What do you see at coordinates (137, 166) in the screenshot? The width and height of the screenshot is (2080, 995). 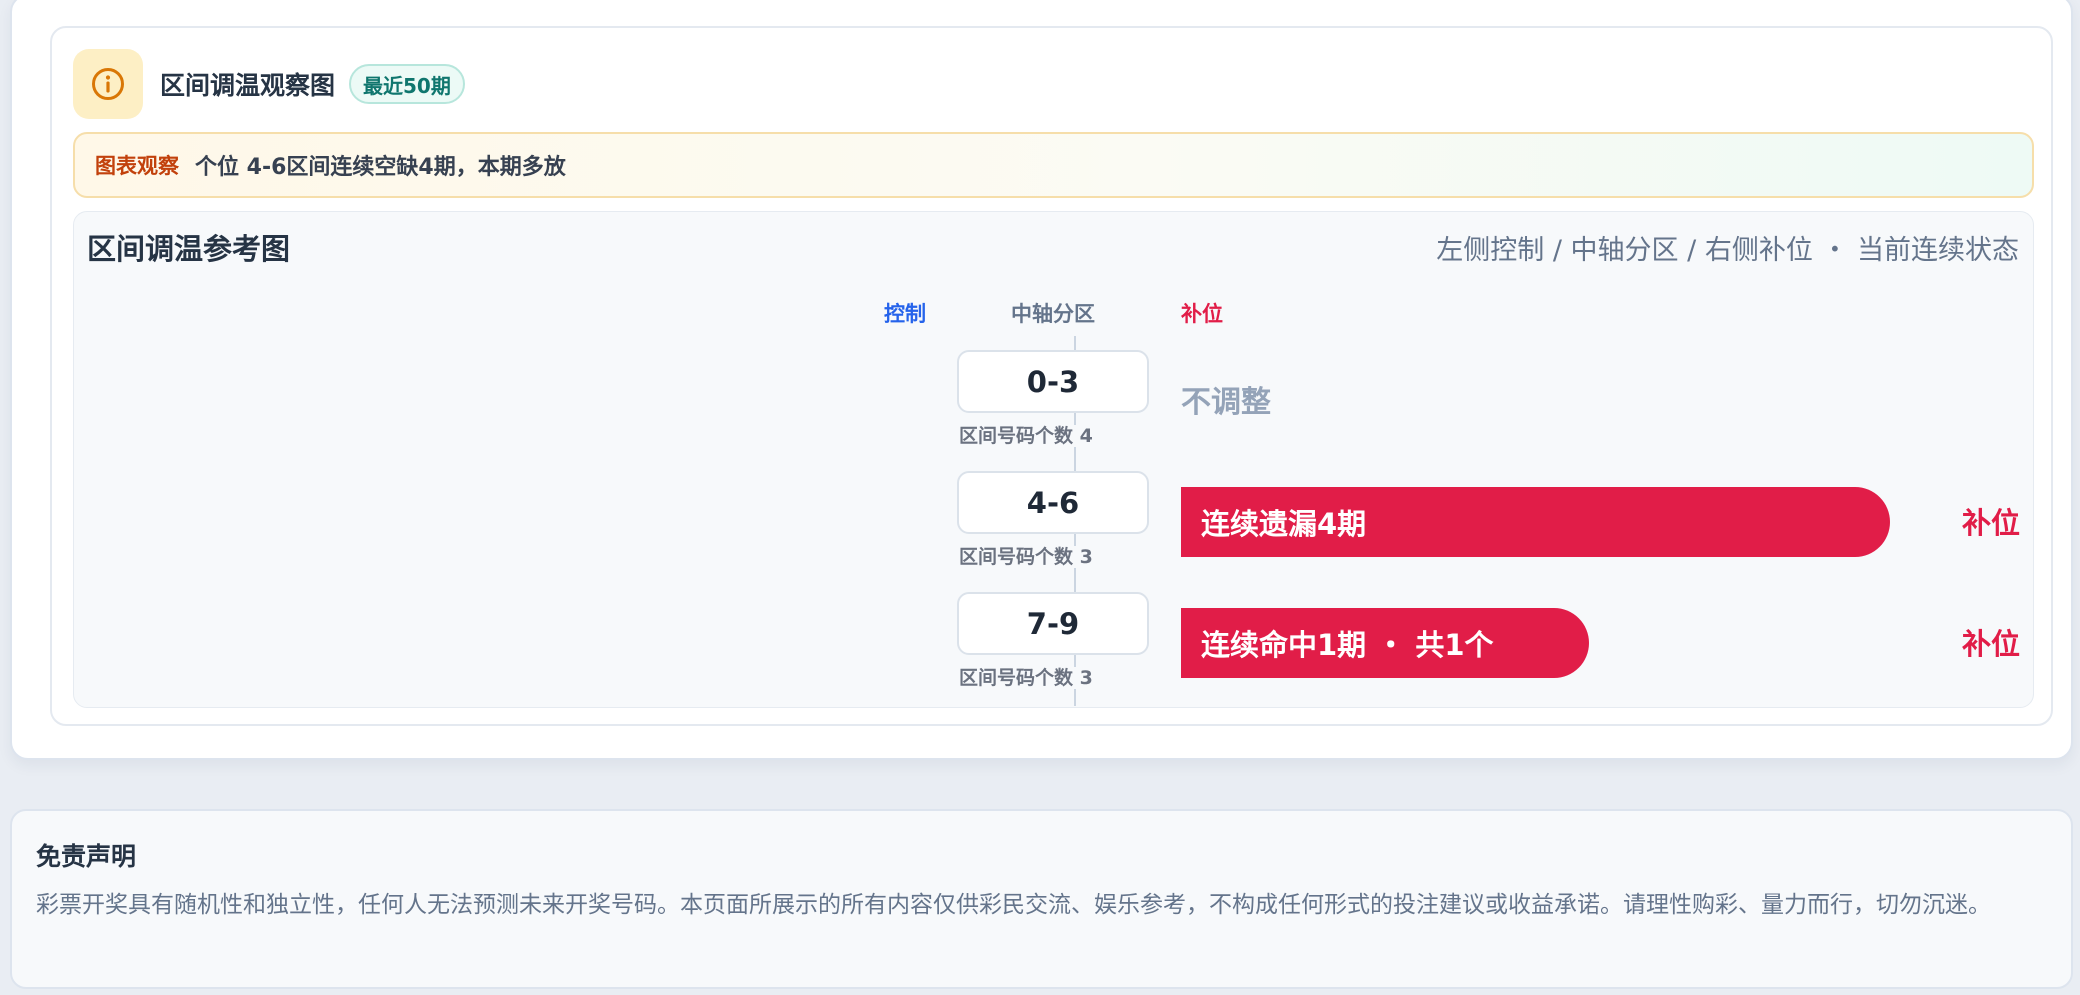 I see `observation-label: 图表观察` at bounding box center [137, 166].